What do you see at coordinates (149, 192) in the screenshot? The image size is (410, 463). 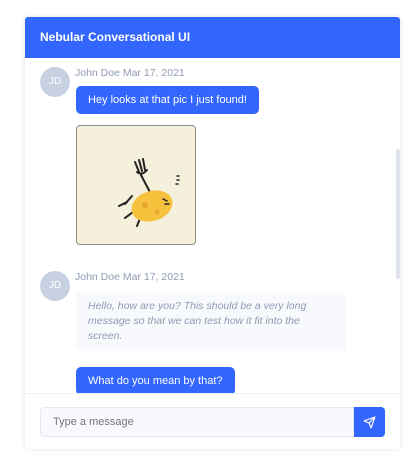 I see `potato-fork-illustration` at bounding box center [149, 192].